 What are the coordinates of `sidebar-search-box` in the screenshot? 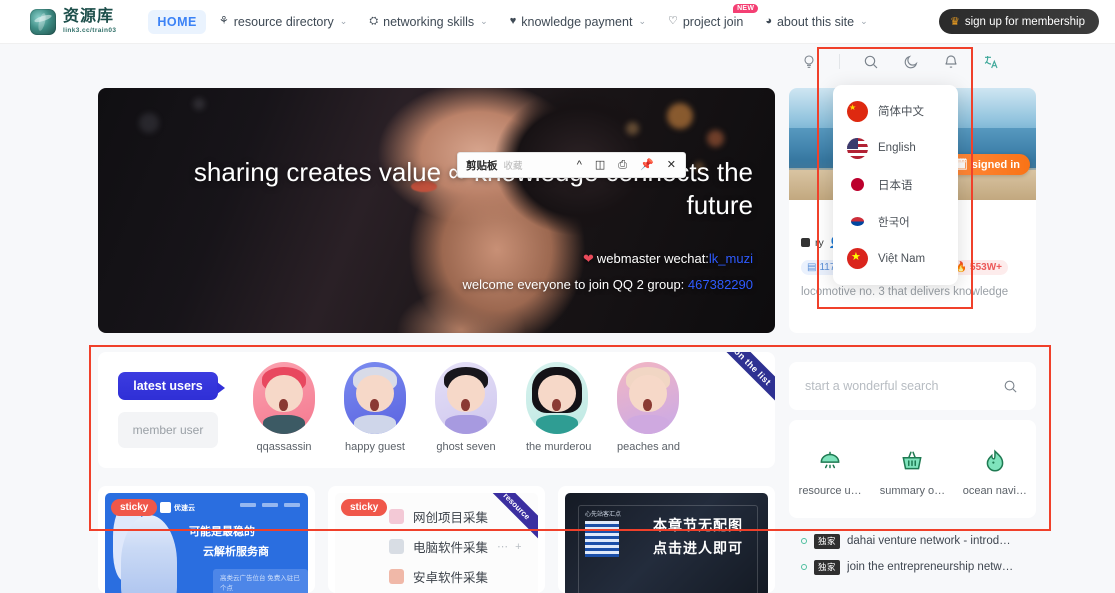 It's located at (912, 386).